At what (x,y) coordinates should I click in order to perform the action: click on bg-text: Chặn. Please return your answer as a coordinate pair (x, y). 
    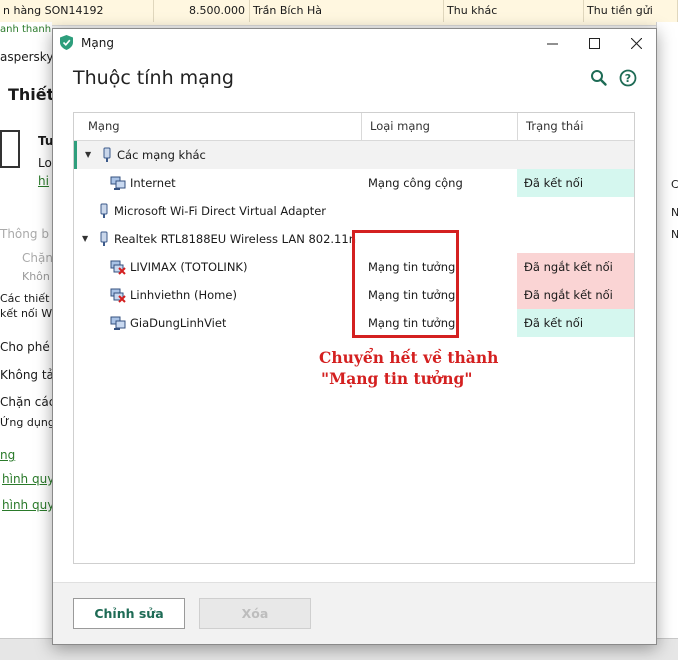
    Looking at the image, I should click on (37, 258).